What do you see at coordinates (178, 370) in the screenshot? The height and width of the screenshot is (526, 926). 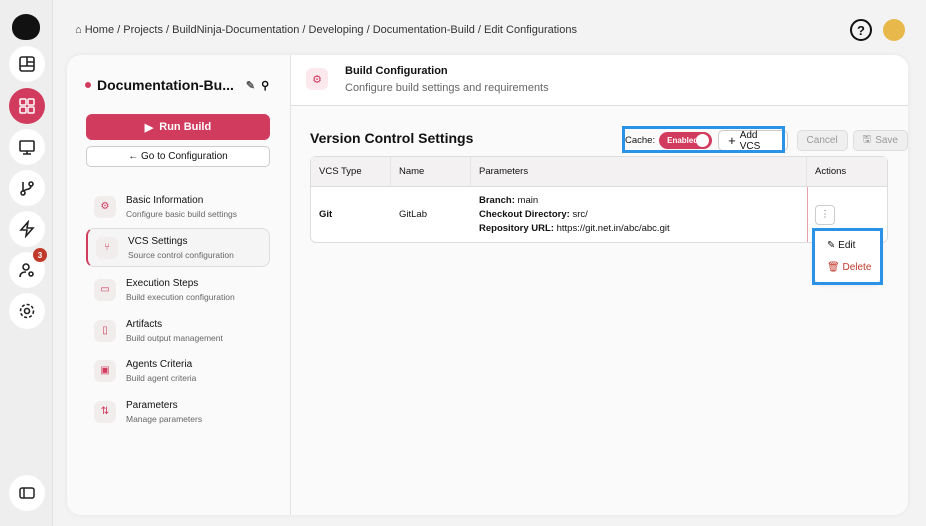 I see `nav-agents-criteria: ▣ Agents Criteria Build agent criteria` at bounding box center [178, 370].